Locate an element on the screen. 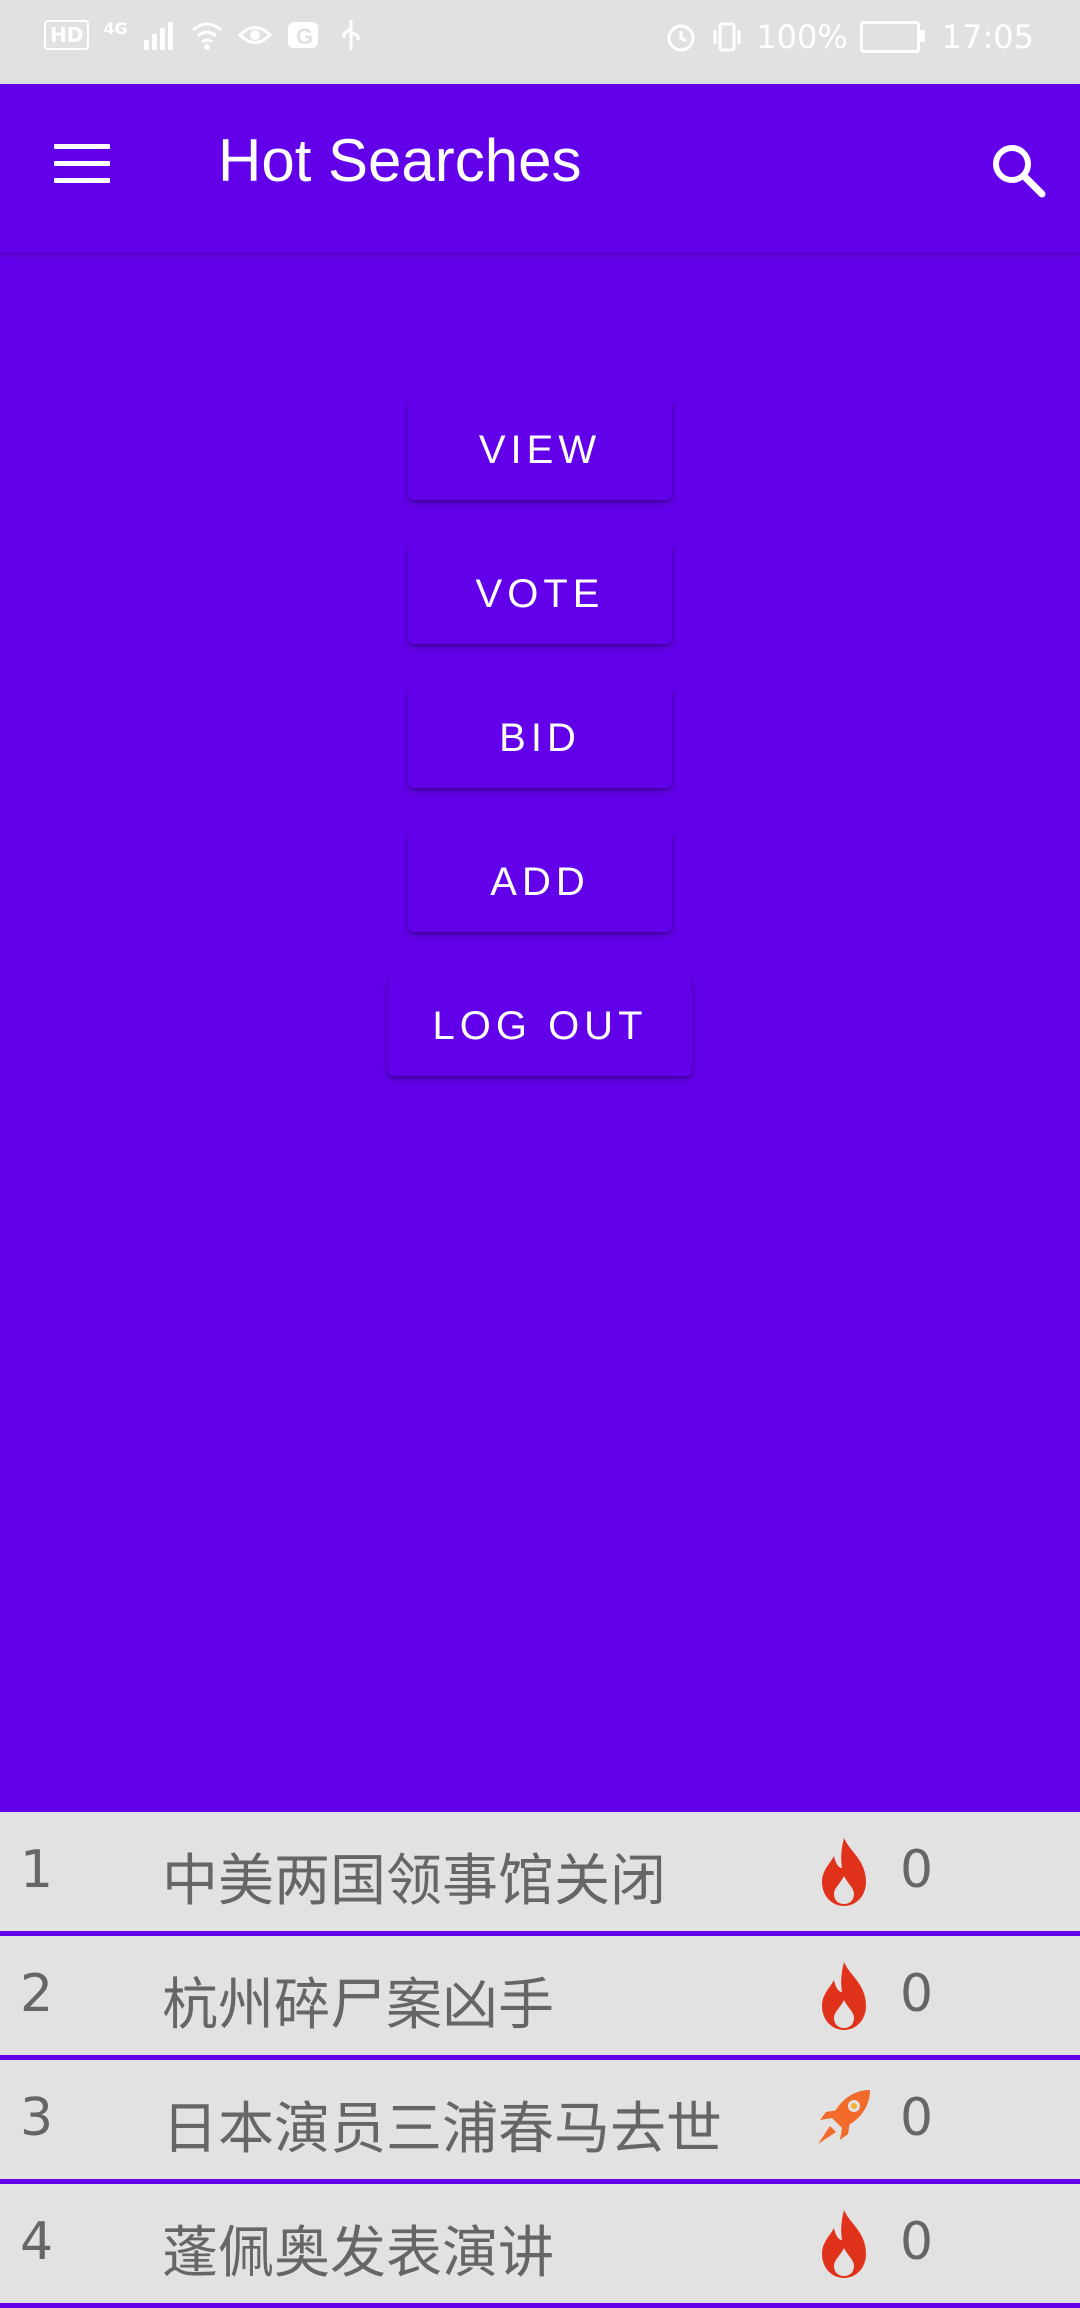 This screenshot has height=2308, width=1080. wifi-icon is located at coordinates (206, 36).